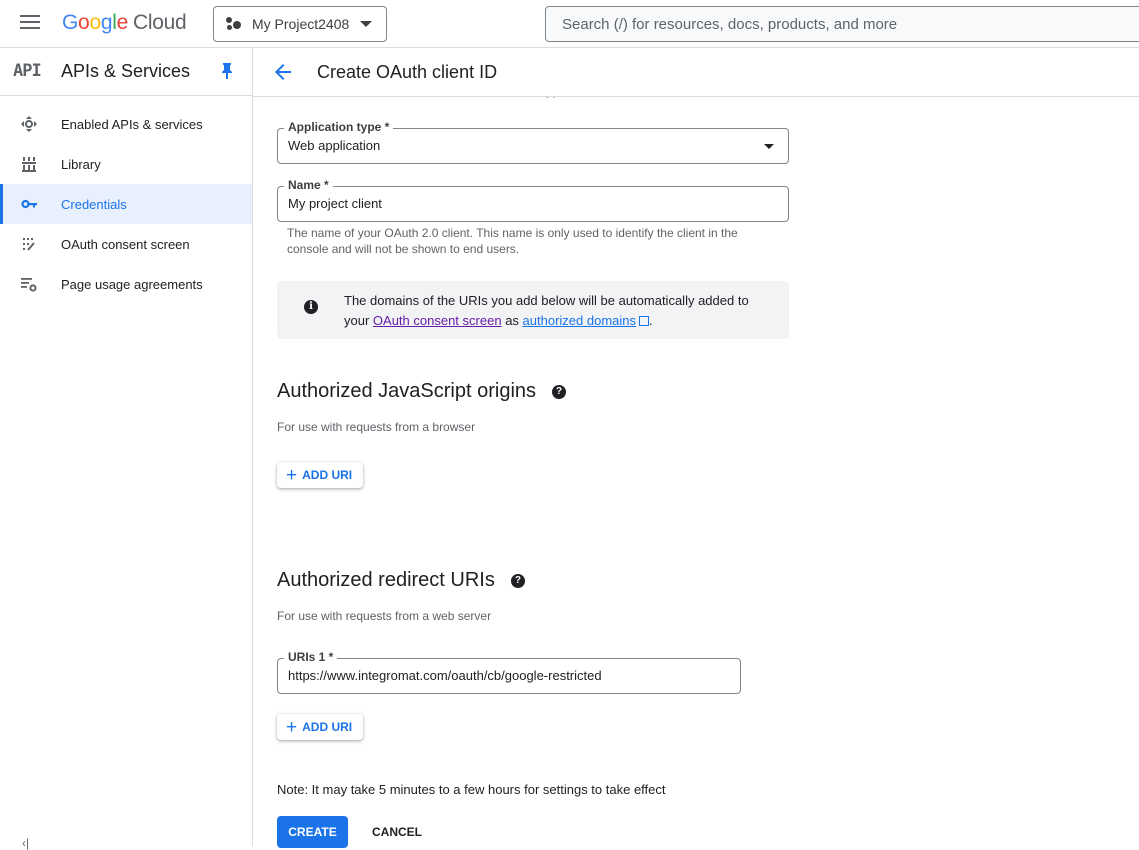  Describe the element at coordinates (401, 580) in the screenshot. I see `redirect-uris-title: Authorized redirect URIs?` at that location.